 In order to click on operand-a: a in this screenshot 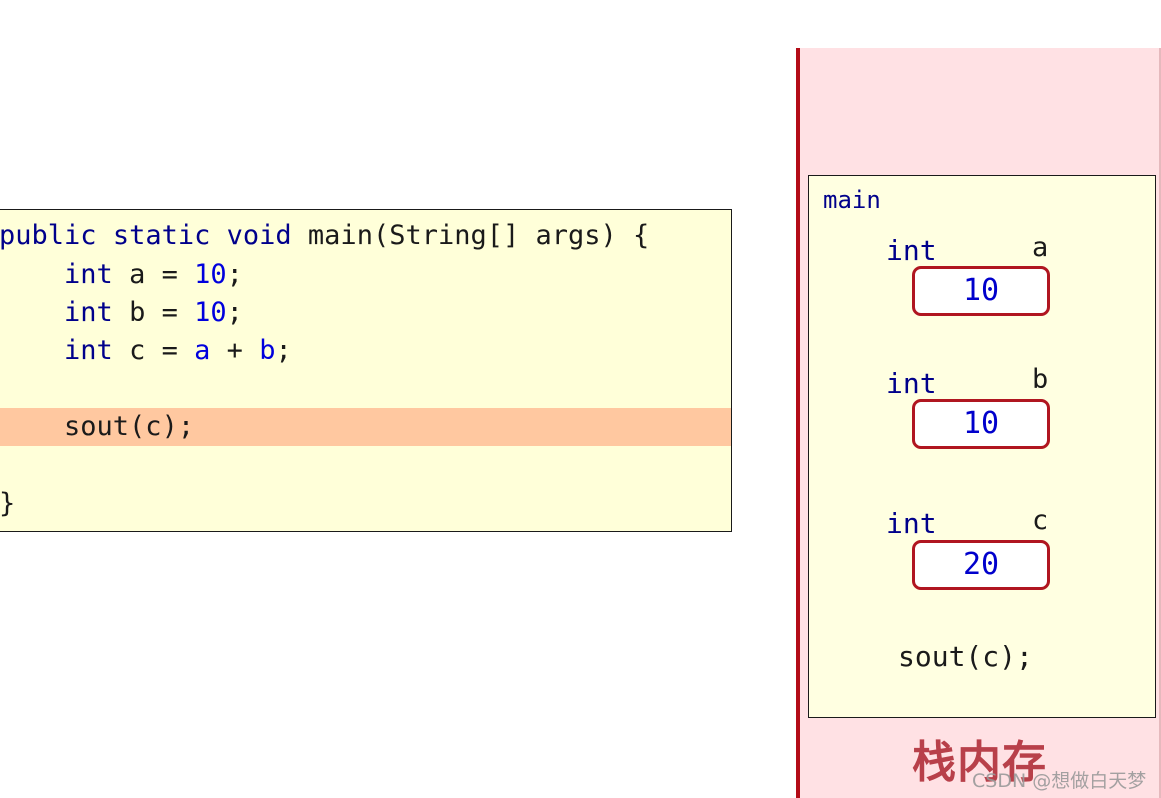, I will do `click(202, 350)`.